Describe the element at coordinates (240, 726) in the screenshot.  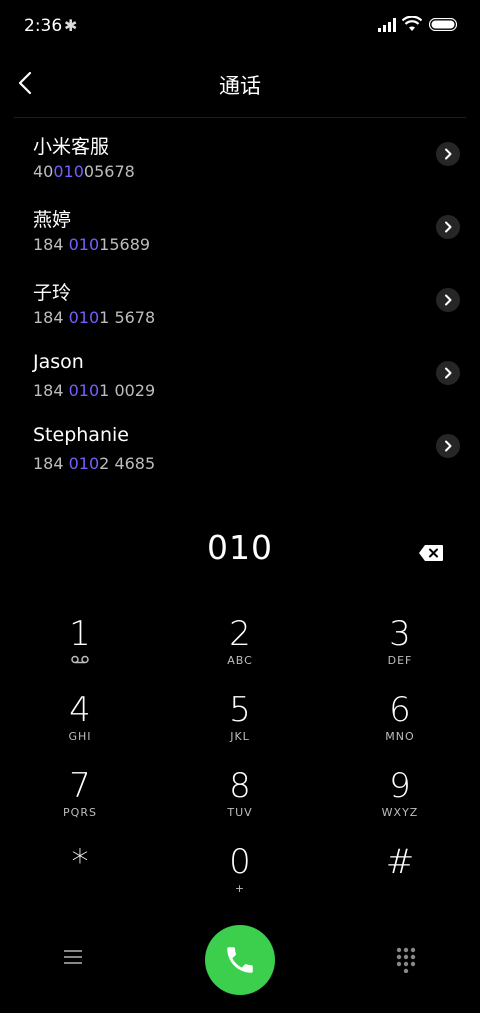
I see `key-5: 5 JKL` at that location.